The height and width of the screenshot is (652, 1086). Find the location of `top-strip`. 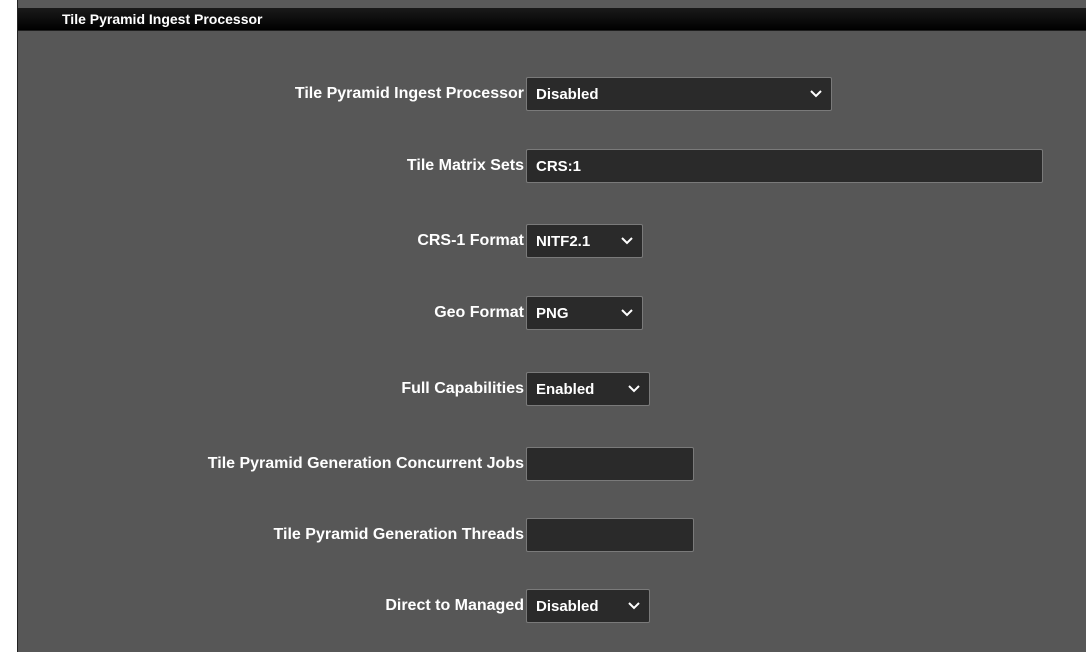

top-strip is located at coordinates (552, 4).